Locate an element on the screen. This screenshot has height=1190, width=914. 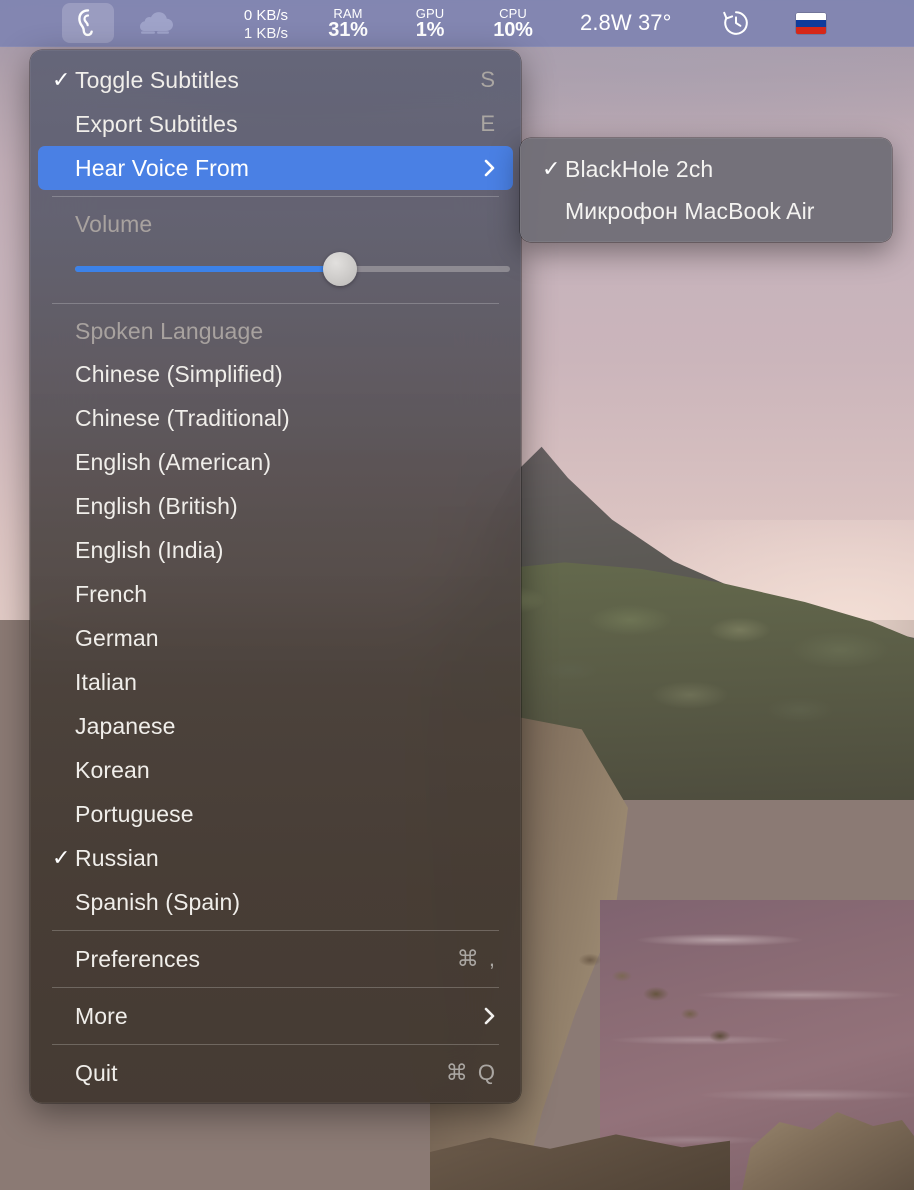
language-option: Chinese (Simplified) is located at coordinates (275, 374).